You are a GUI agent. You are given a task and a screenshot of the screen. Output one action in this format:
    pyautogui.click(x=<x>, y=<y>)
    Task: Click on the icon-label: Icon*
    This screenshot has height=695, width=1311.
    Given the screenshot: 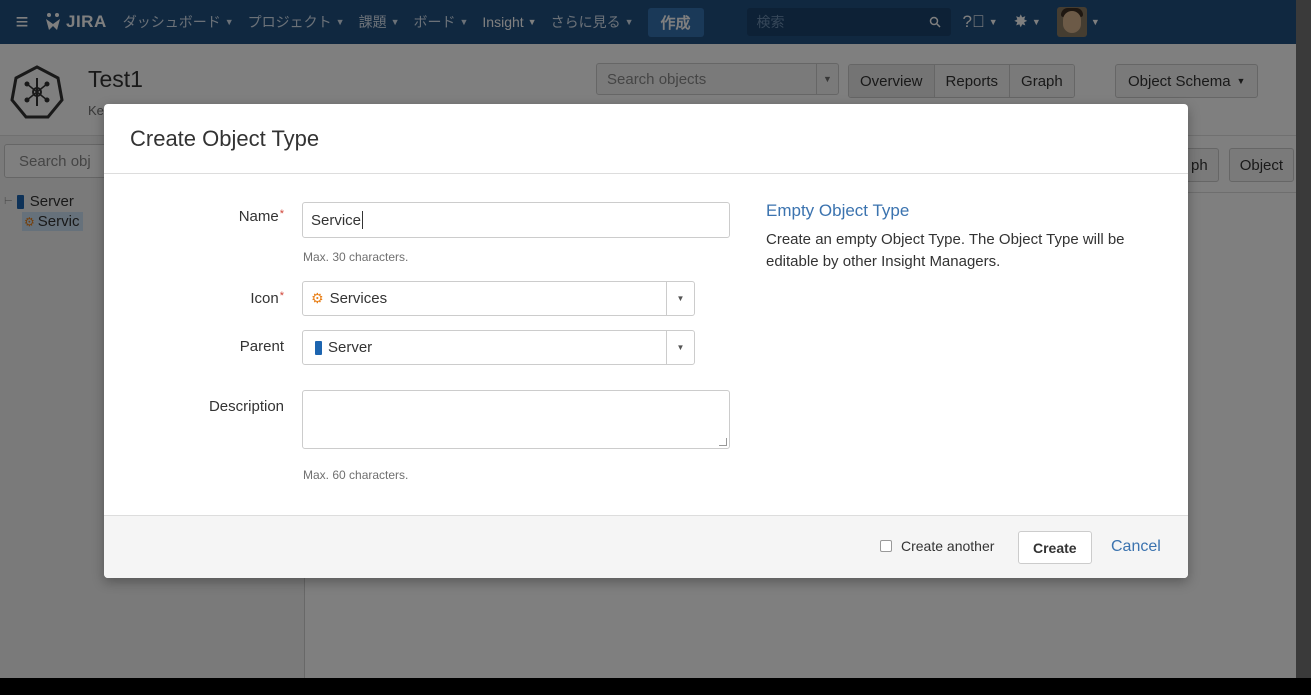 What is the action you would take?
    pyautogui.click(x=194, y=298)
    